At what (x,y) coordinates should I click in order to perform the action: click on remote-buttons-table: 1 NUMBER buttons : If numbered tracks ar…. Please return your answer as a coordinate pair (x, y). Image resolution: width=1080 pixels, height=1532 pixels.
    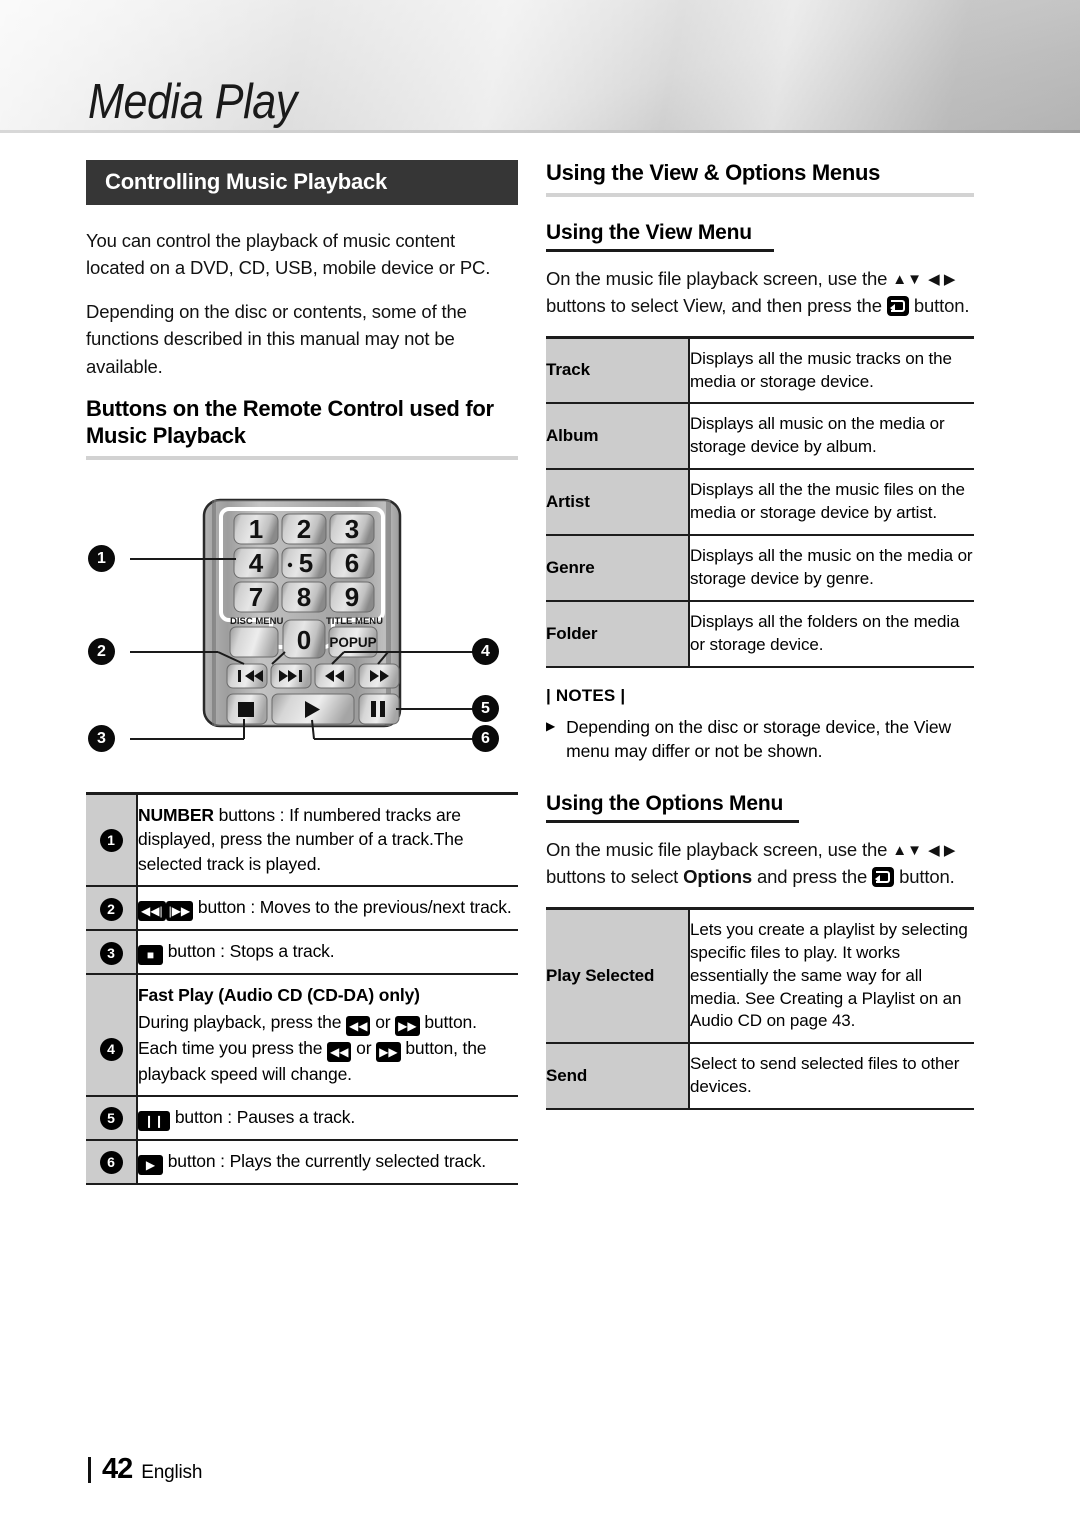
    Looking at the image, I should click on (302, 988).